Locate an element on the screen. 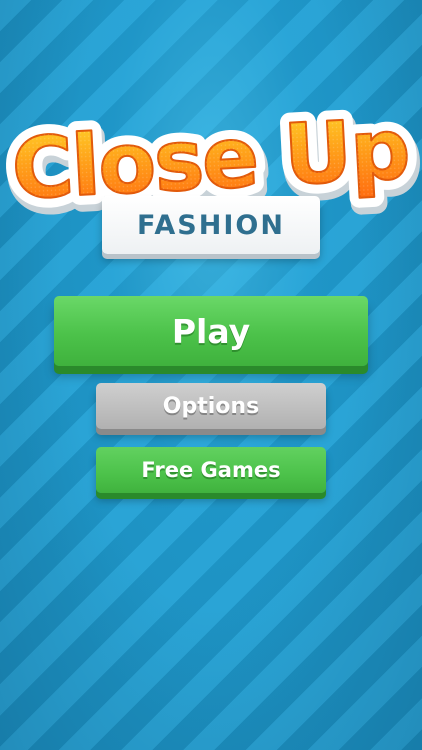 The height and width of the screenshot is (750, 422). options-button-label: Options is located at coordinates (211, 406).